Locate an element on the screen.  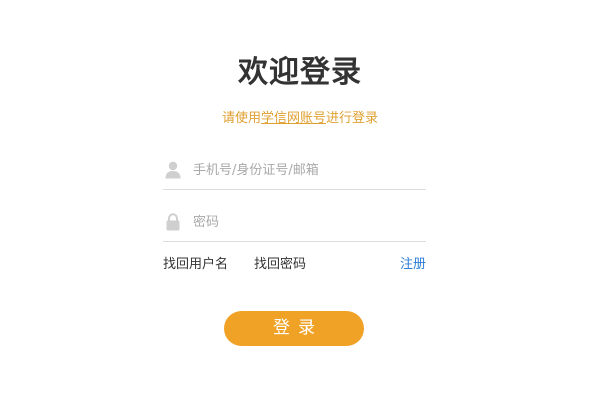
page-title: 欢迎登录 is located at coordinates (300, 72).